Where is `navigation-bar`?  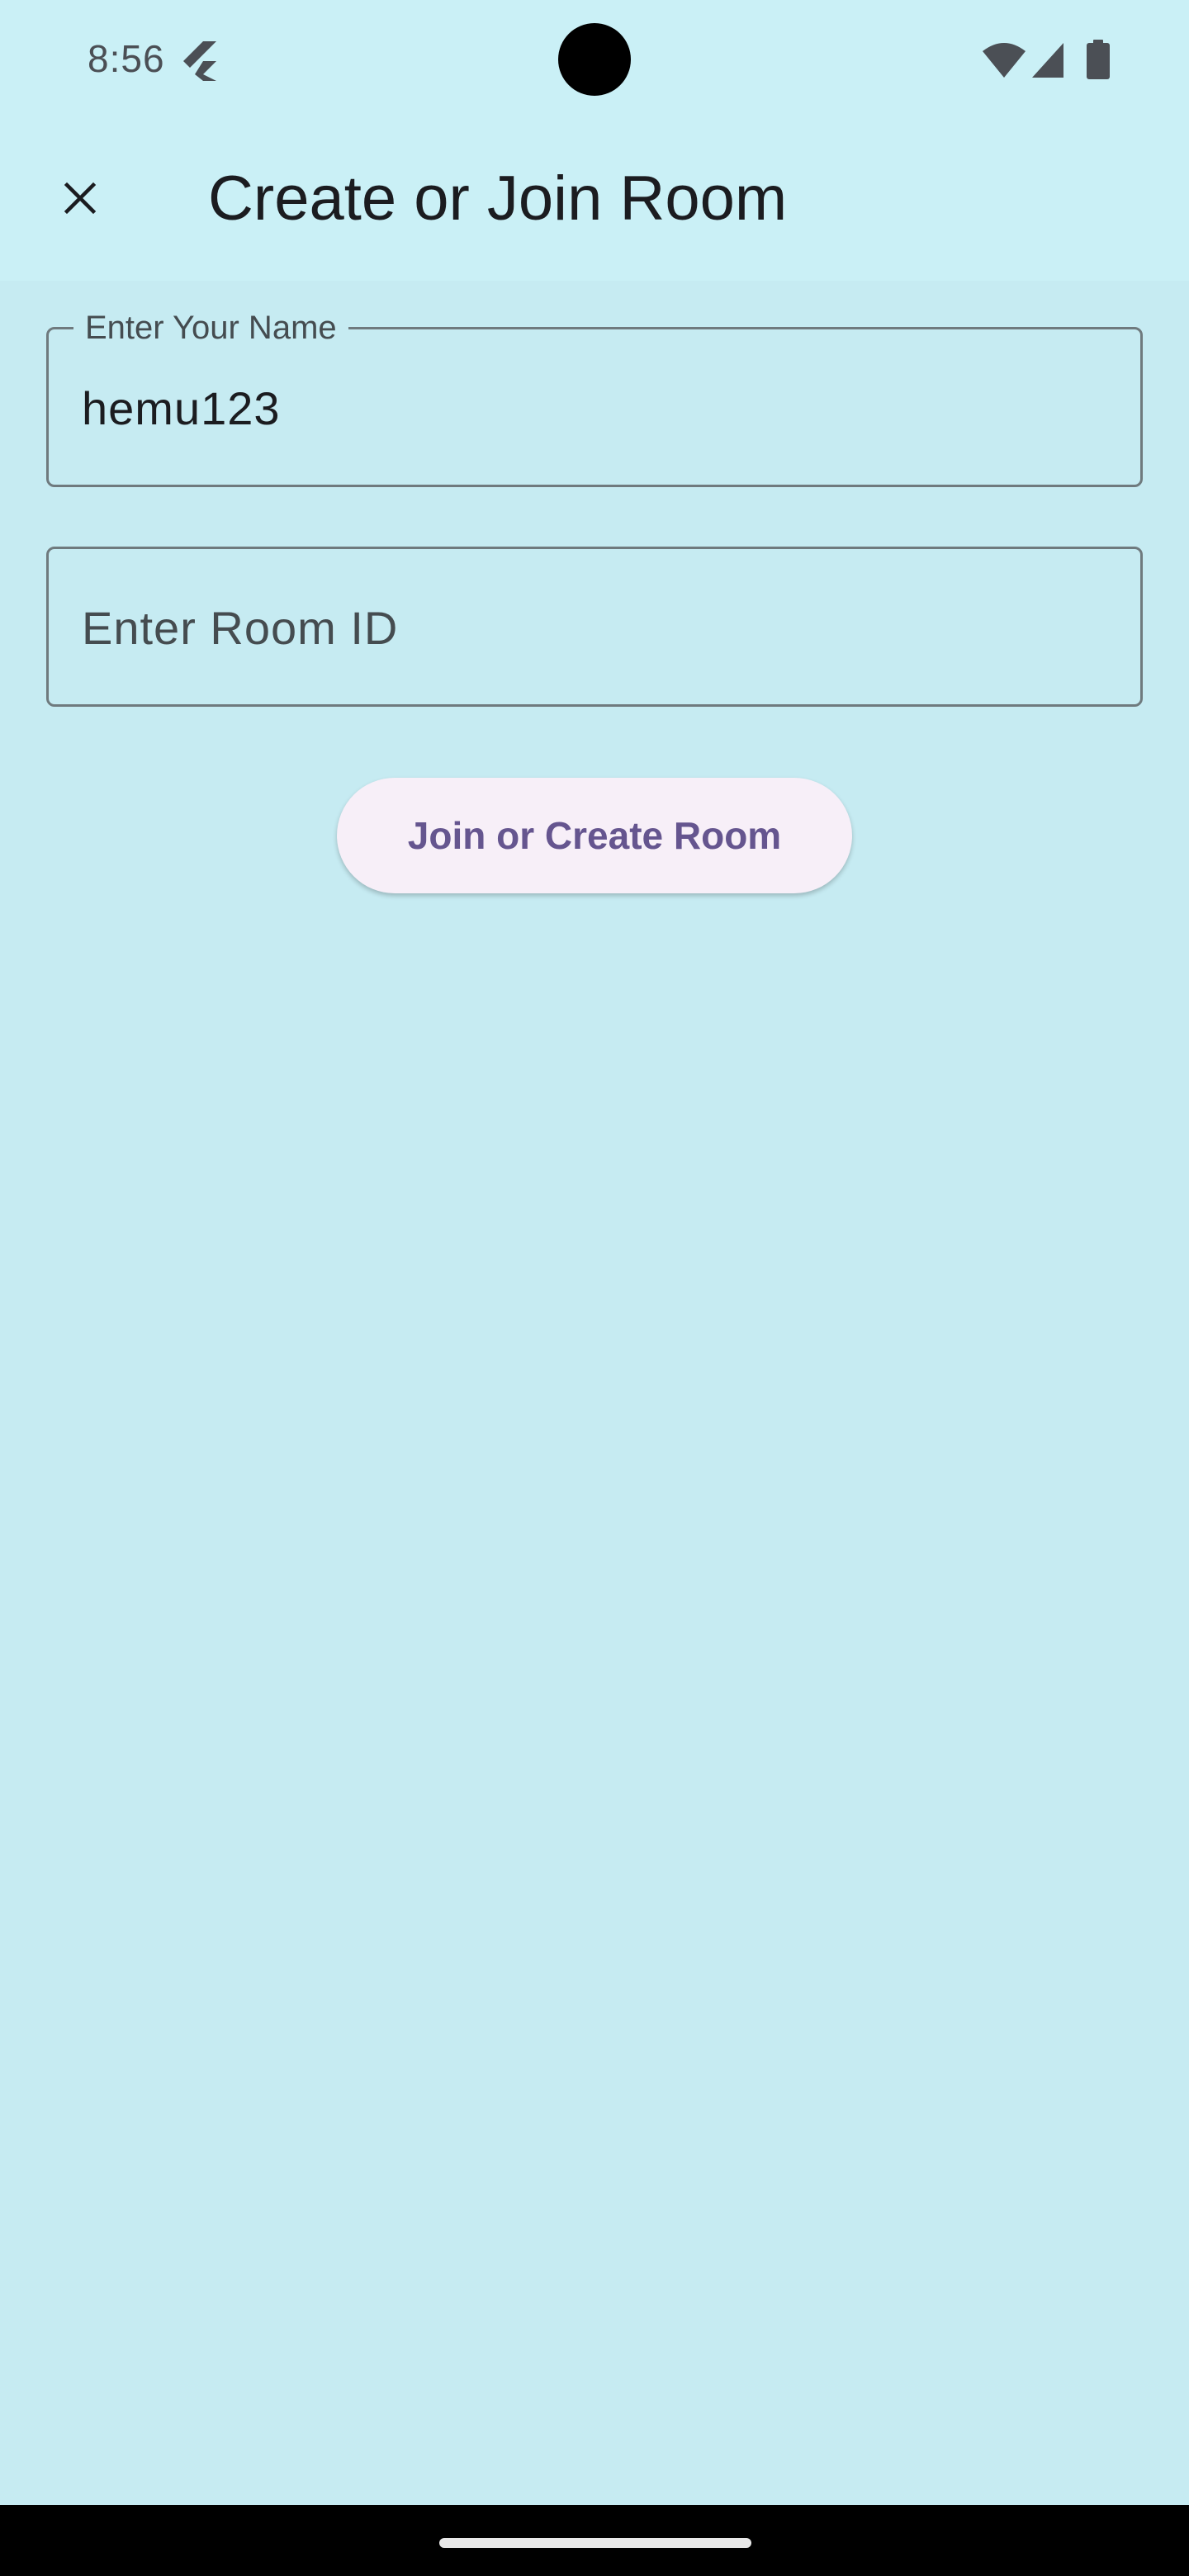
navigation-bar is located at coordinates (594, 2540).